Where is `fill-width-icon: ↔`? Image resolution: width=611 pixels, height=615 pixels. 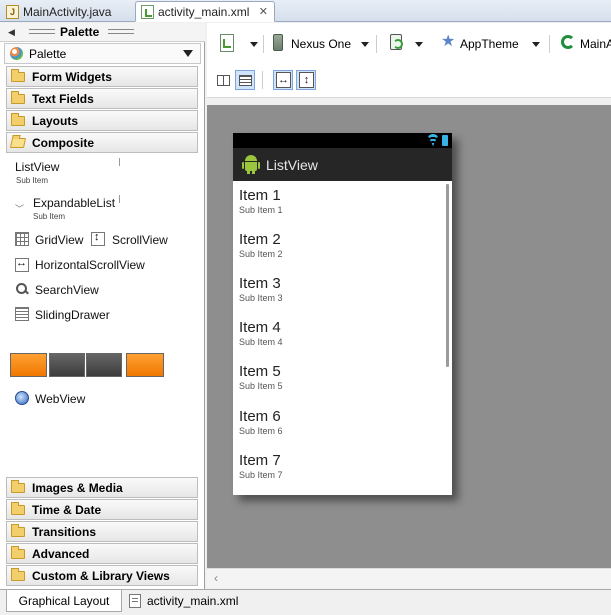
fill-width-icon: ↔ is located at coordinates (283, 80).